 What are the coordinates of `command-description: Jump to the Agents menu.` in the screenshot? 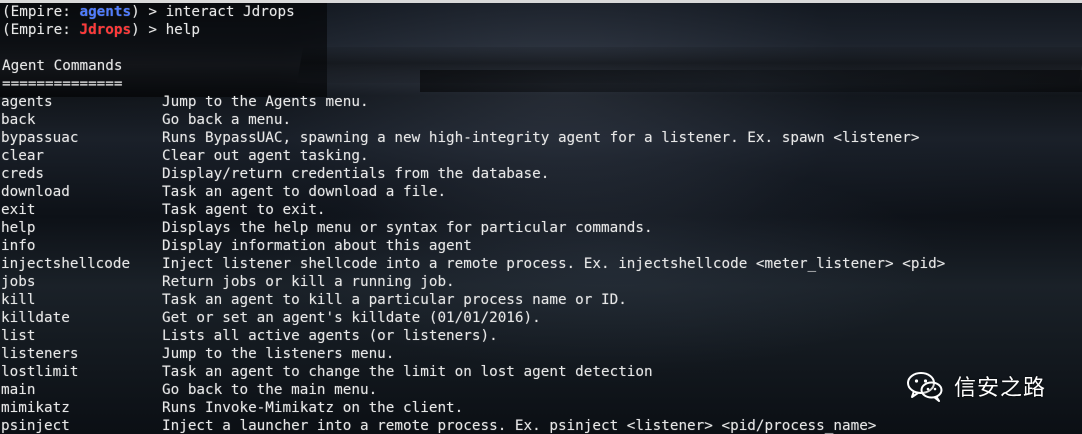 It's located at (265, 102).